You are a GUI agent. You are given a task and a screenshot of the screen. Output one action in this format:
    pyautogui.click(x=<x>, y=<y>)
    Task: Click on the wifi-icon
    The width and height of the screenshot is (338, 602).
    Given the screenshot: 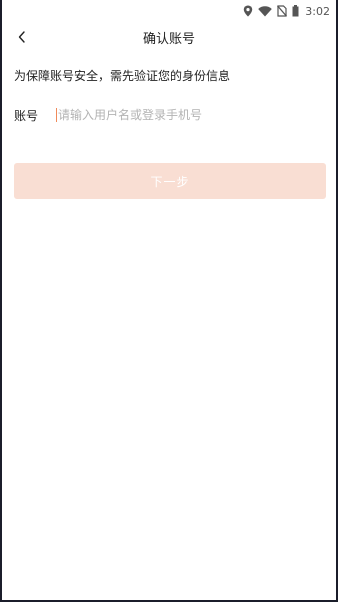 What is the action you would take?
    pyautogui.click(x=265, y=10)
    